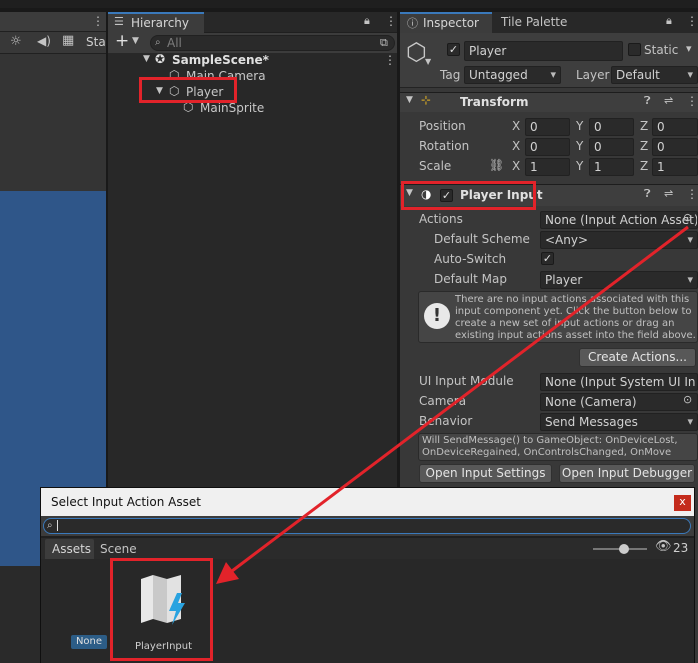 This screenshot has width=698, height=663. I want to click on arrow-head, so click(227, 573).